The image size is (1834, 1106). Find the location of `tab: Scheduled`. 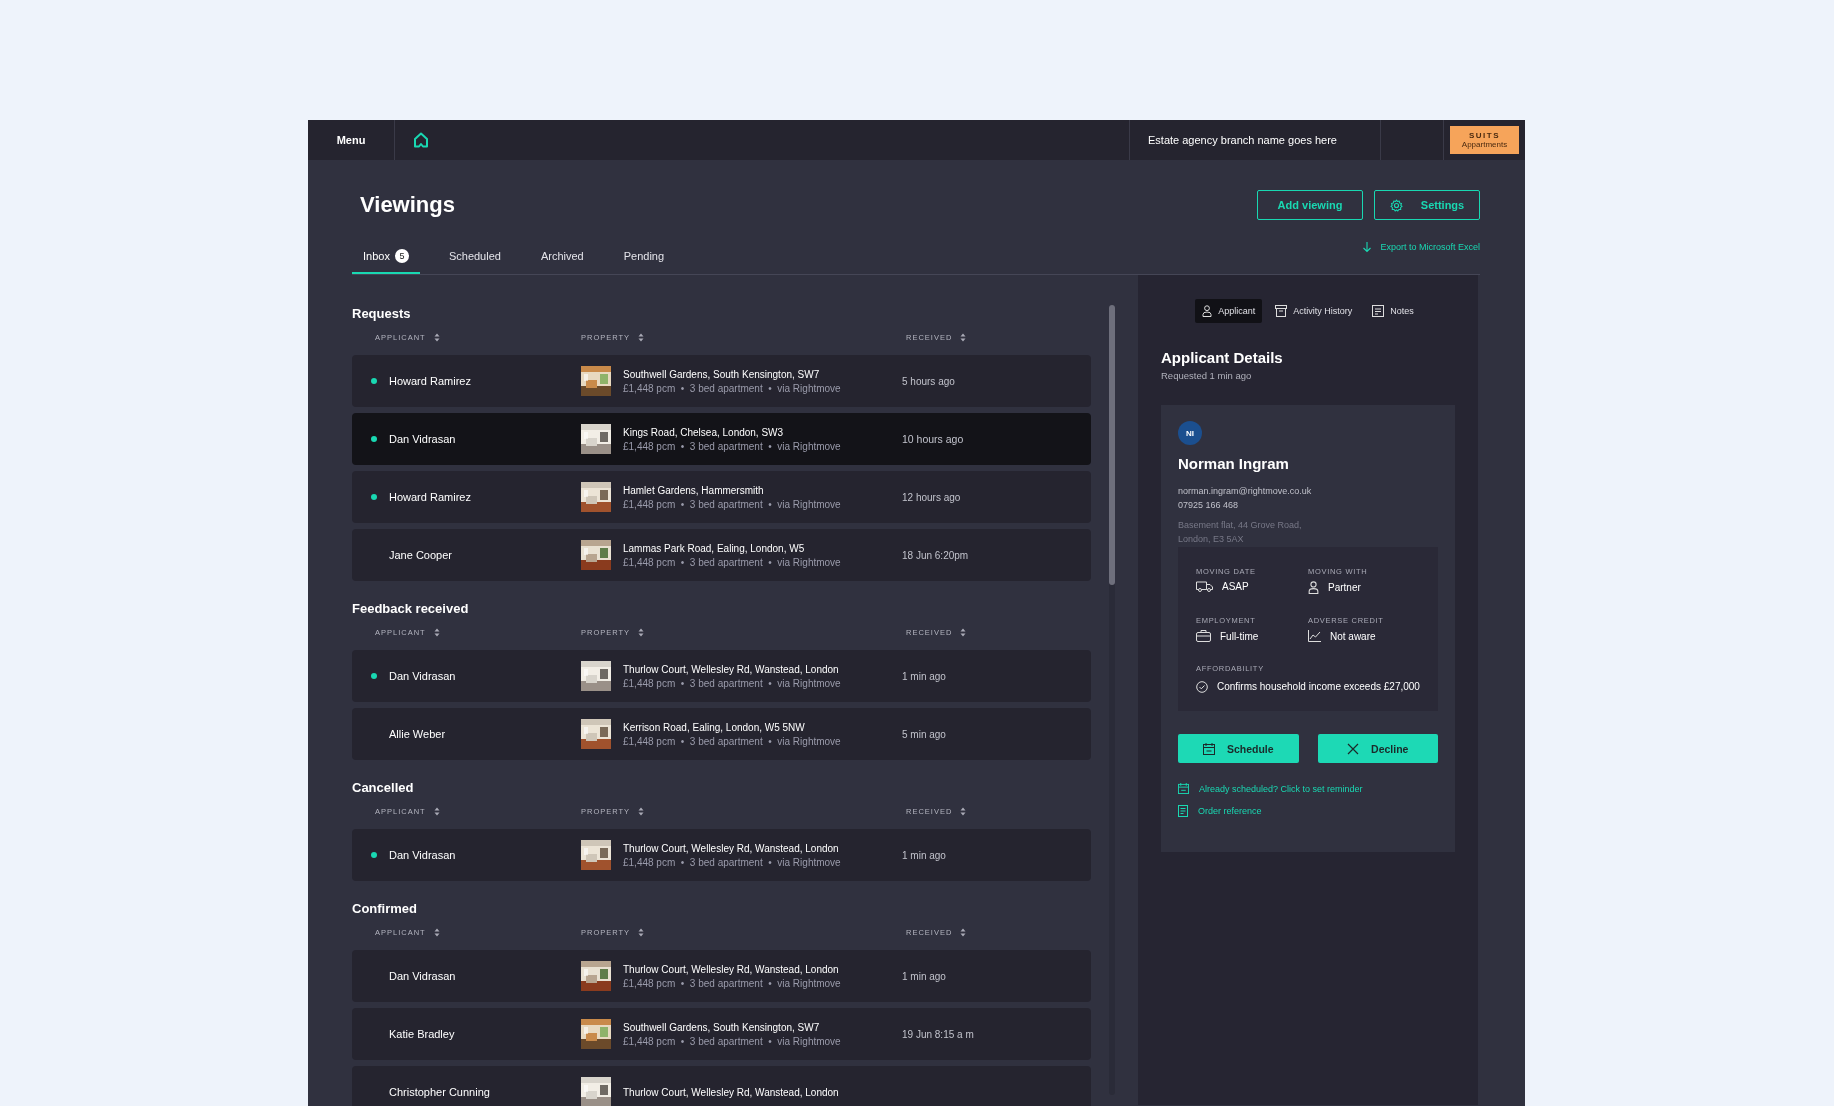

tab: Scheduled is located at coordinates (474, 262).